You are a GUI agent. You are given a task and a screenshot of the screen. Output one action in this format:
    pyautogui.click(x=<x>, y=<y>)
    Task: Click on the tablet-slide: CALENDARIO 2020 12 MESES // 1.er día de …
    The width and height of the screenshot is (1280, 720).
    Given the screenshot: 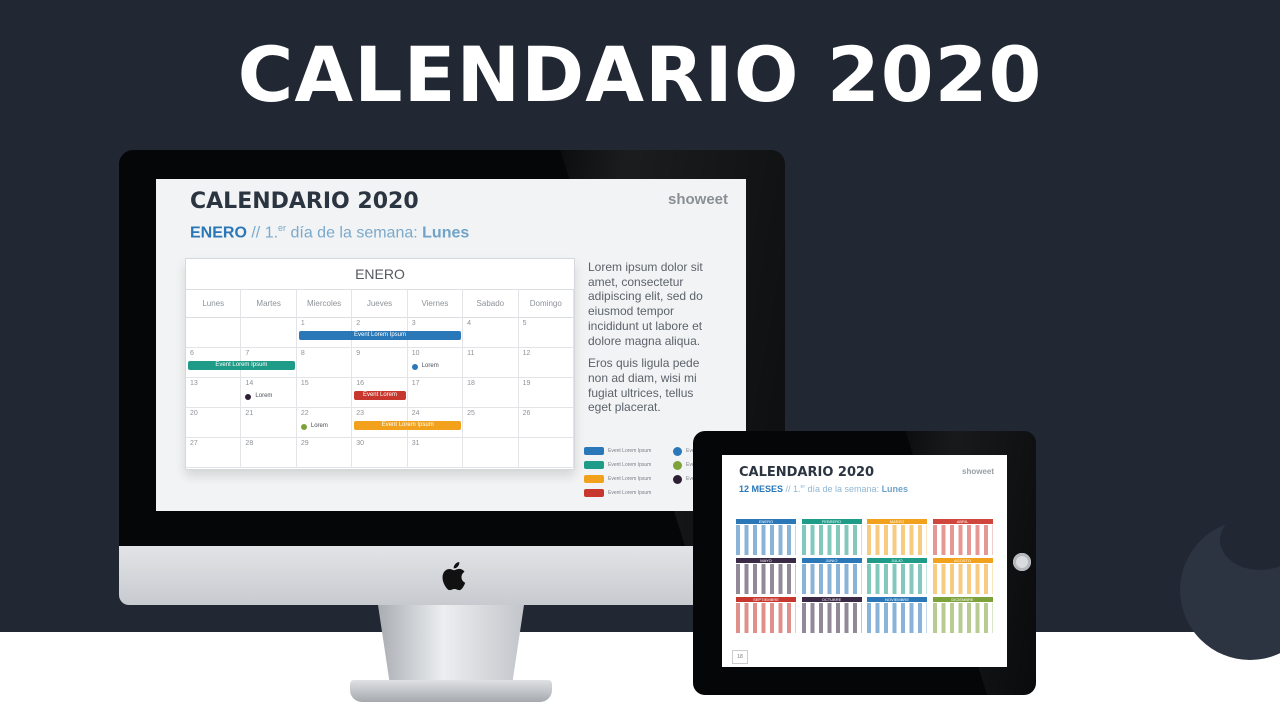 What is the action you would take?
    pyautogui.click(x=864, y=561)
    